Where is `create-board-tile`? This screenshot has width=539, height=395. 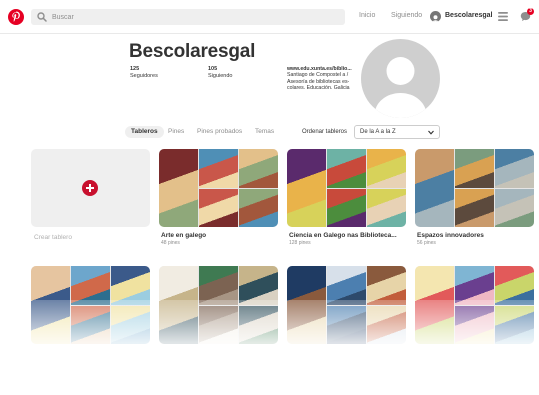 create-board-tile is located at coordinates (90, 188).